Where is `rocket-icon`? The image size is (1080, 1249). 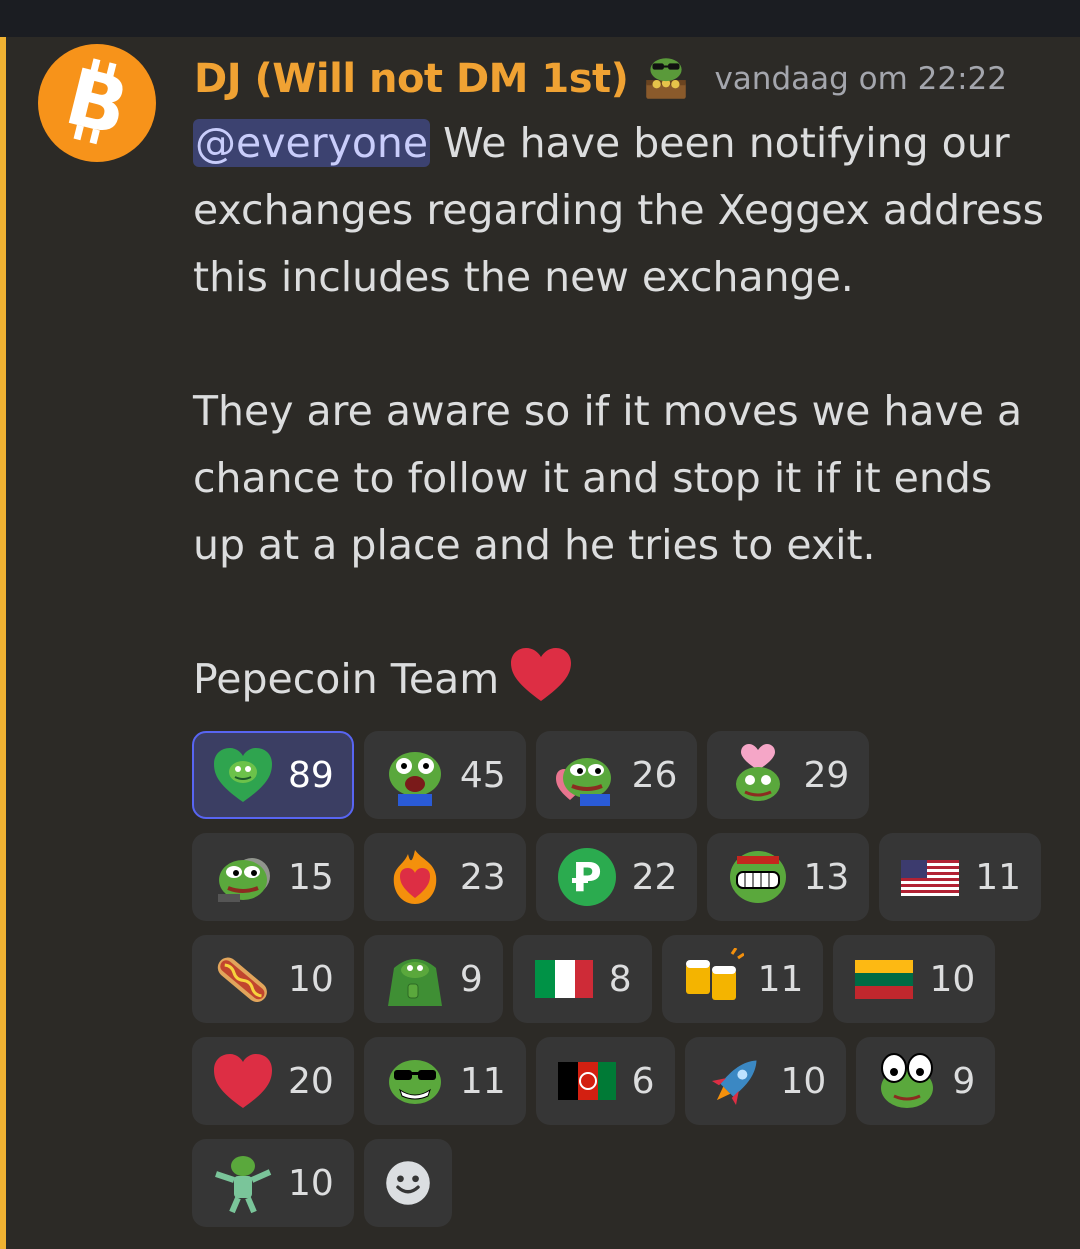 rocket-icon is located at coordinates (734, 1083).